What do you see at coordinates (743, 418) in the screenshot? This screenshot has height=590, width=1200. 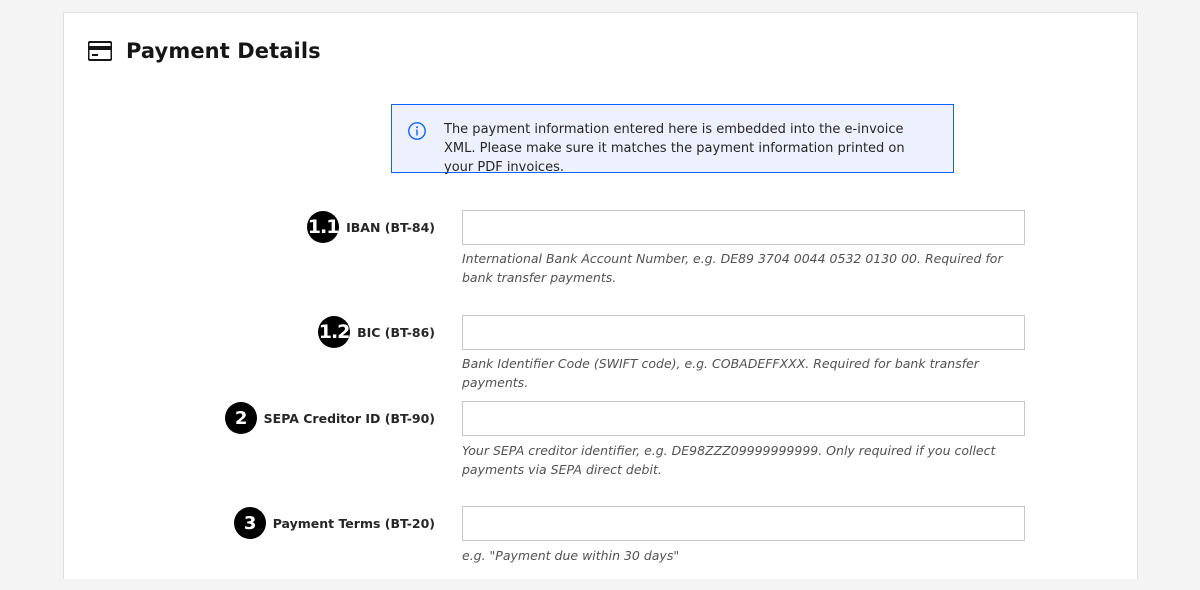 I see `sepa-creditor-id-input` at bounding box center [743, 418].